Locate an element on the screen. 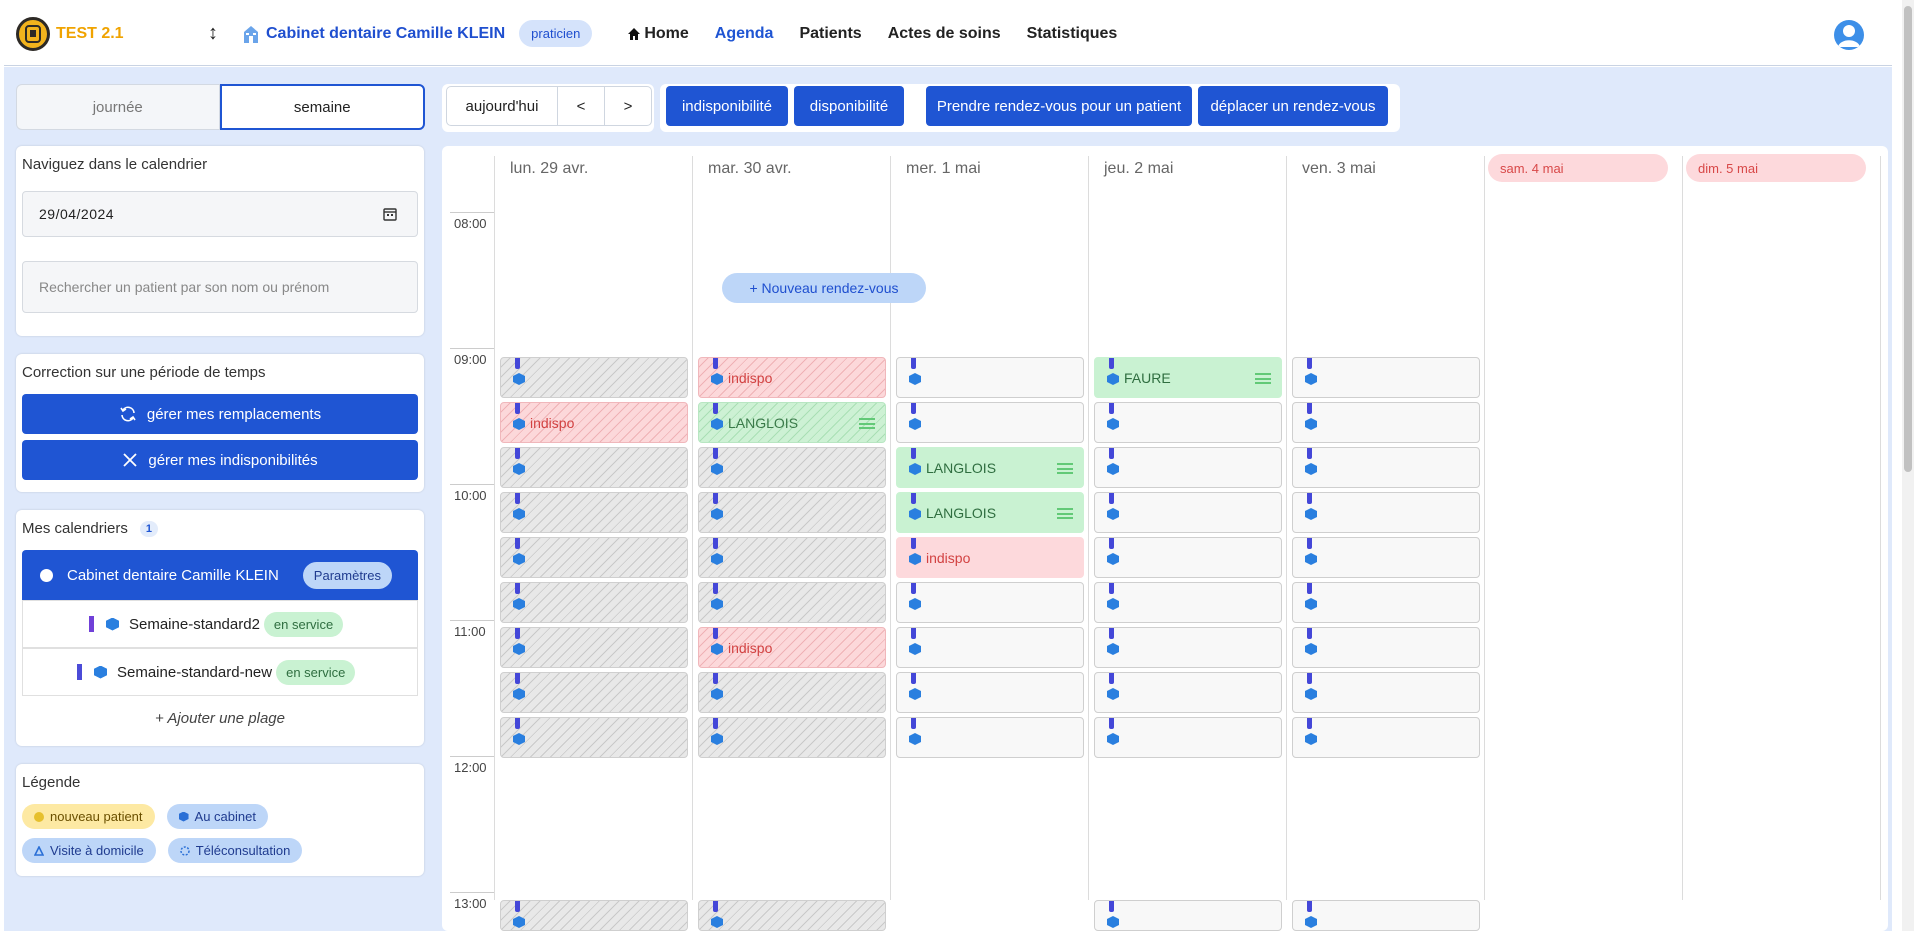 The width and height of the screenshot is (1918, 931). add-range-button: + Ajouter une plage is located at coordinates (220, 718).